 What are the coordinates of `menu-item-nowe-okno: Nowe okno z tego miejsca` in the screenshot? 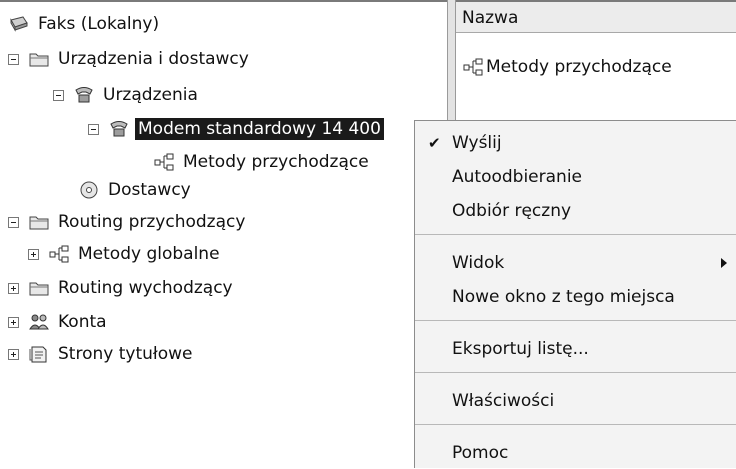 It's located at (575, 297).